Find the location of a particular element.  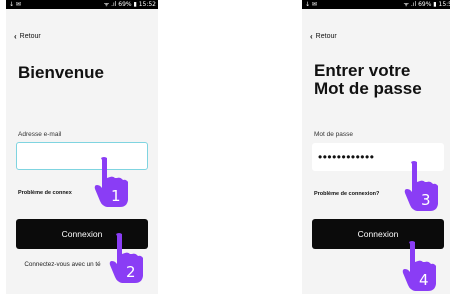

alternate-login-text: Connectez-vous avec un té is located at coordinates (62, 264).